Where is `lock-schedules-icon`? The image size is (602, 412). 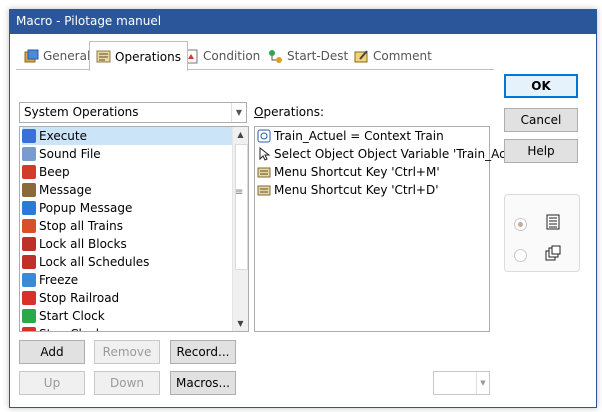
lock-schedules-icon is located at coordinates (29, 262).